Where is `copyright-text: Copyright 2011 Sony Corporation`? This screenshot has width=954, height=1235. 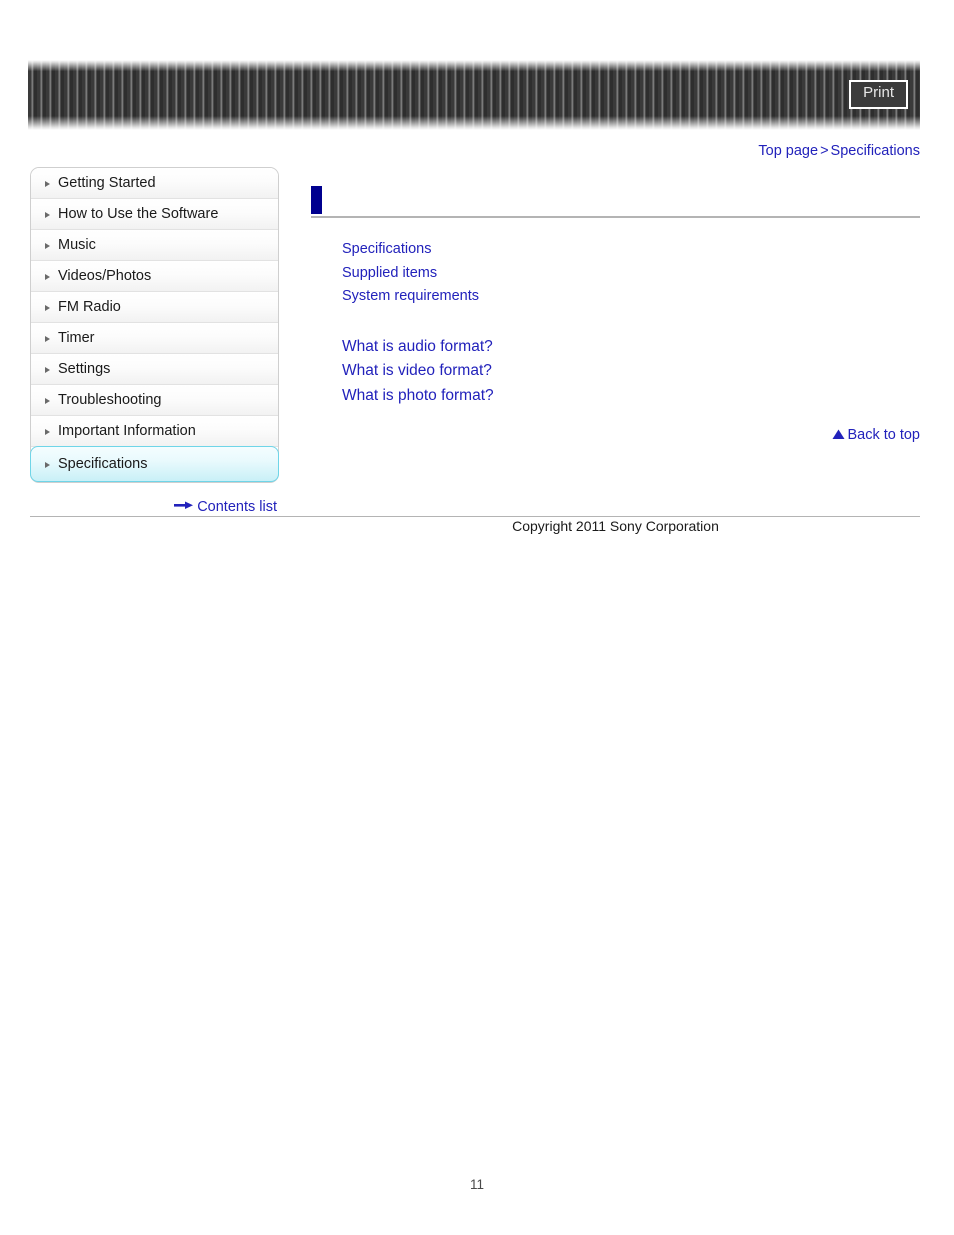
copyright-text: Copyright 2011 Sony Corporation is located at coordinates (615, 526).